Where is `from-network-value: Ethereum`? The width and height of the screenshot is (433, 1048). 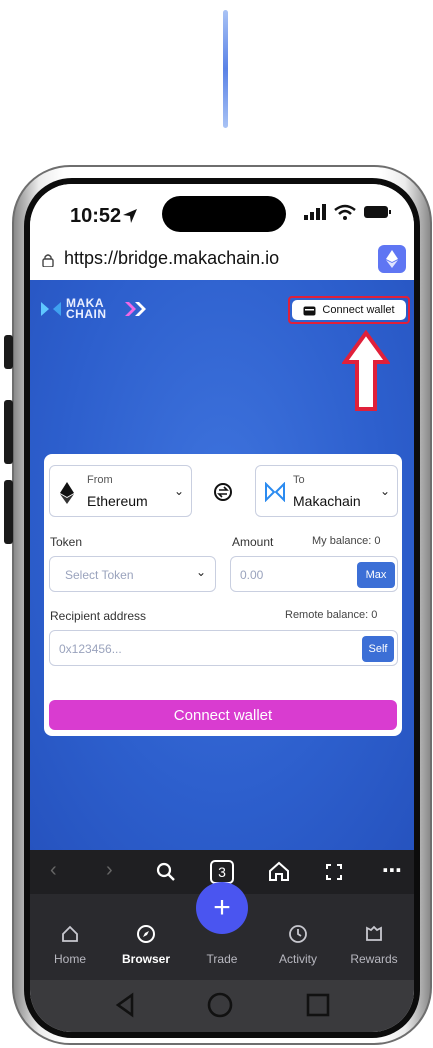 from-network-value: Ethereum is located at coordinates (117, 501).